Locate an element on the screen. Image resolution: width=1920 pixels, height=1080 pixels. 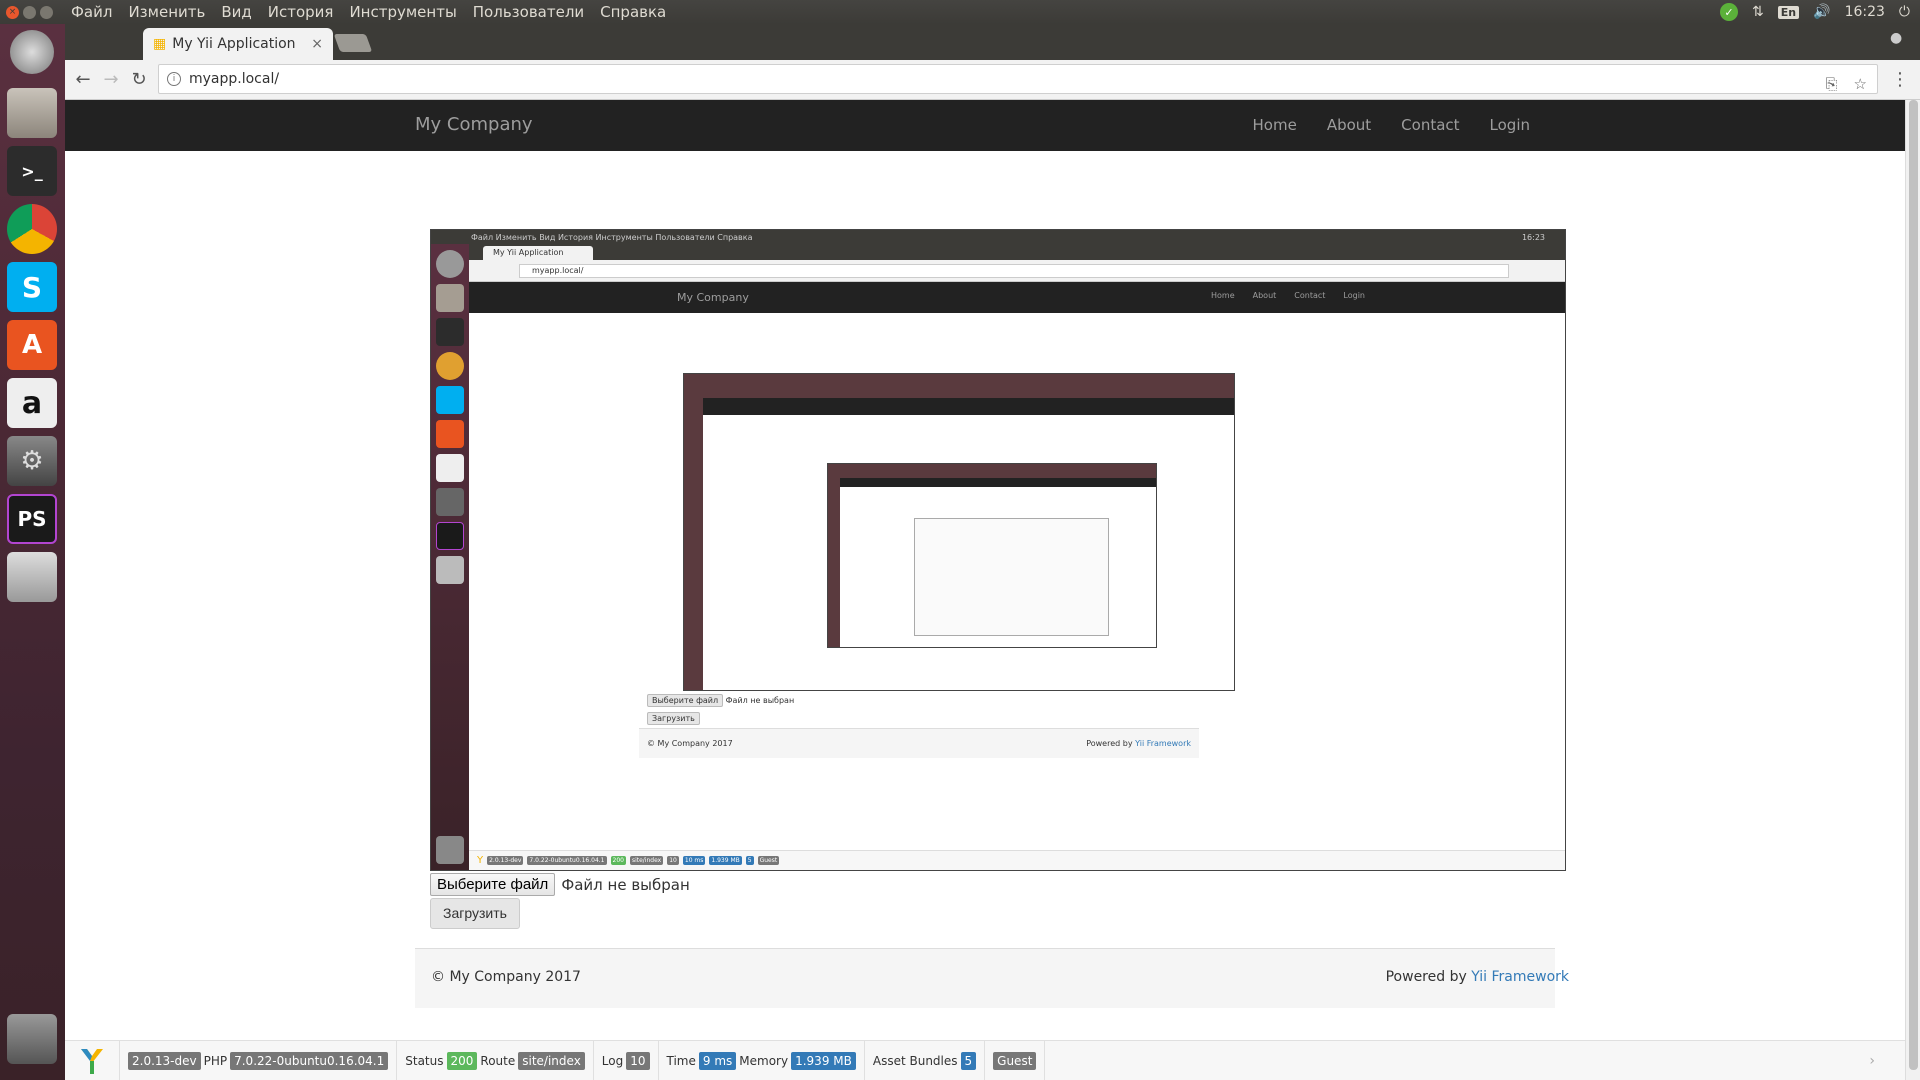
tab-my-yii-application: ▦ My Yii Application × is located at coordinates (238, 44).